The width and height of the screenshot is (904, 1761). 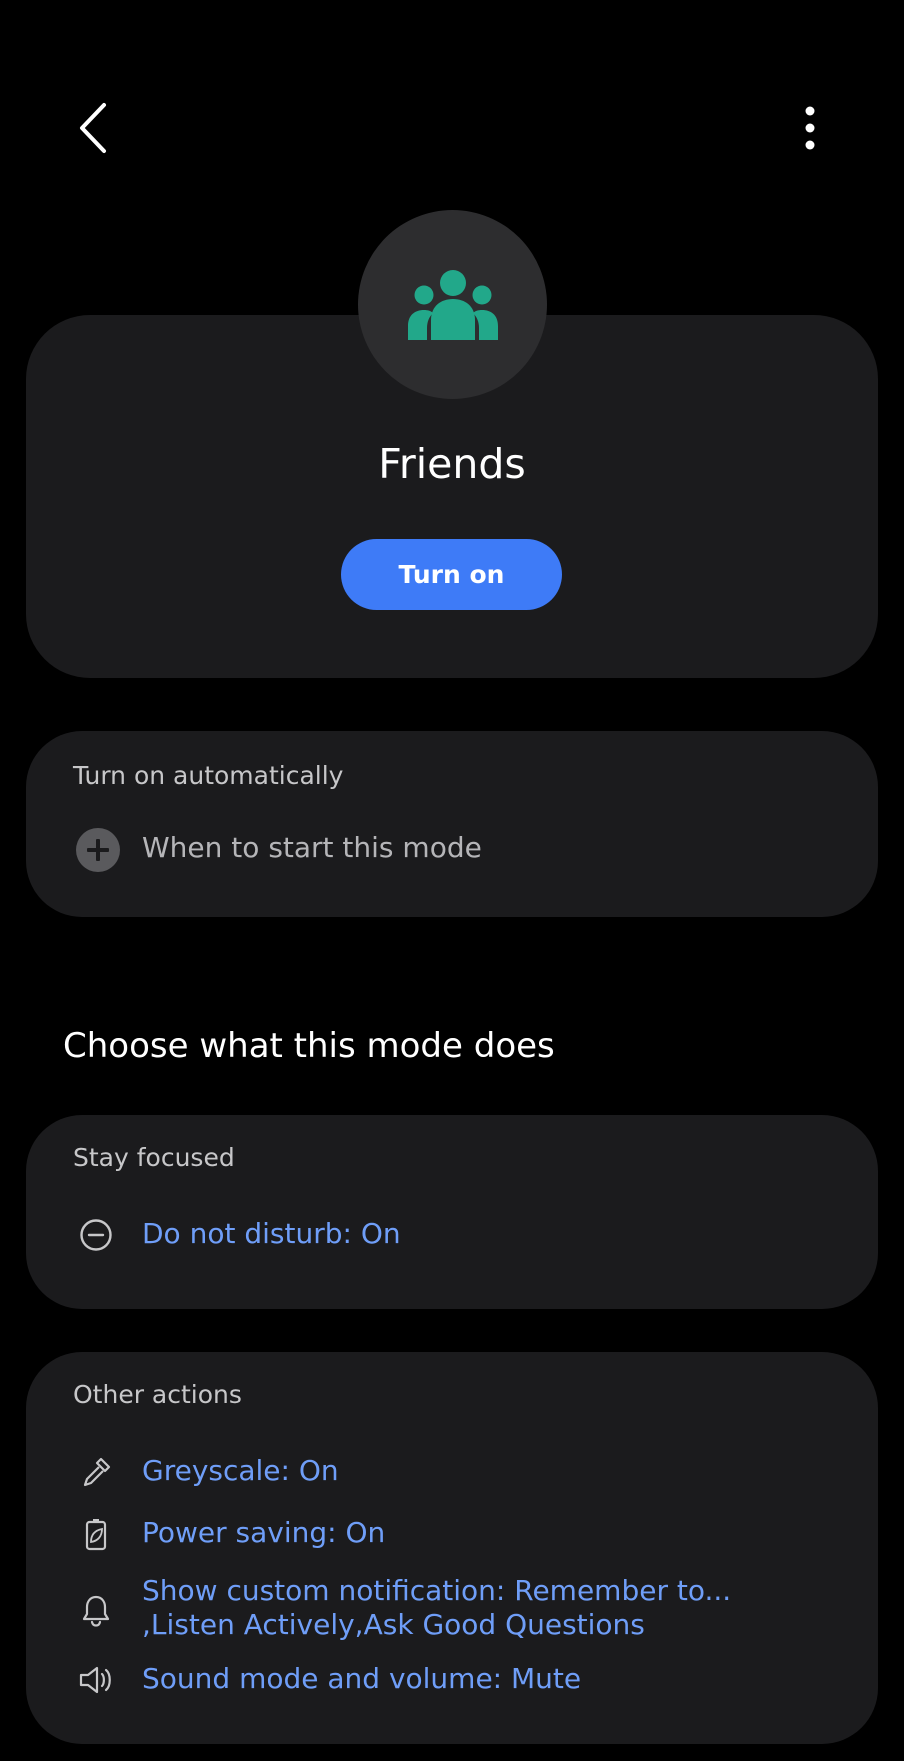 I want to click on more-options-button, so click(x=810, y=128).